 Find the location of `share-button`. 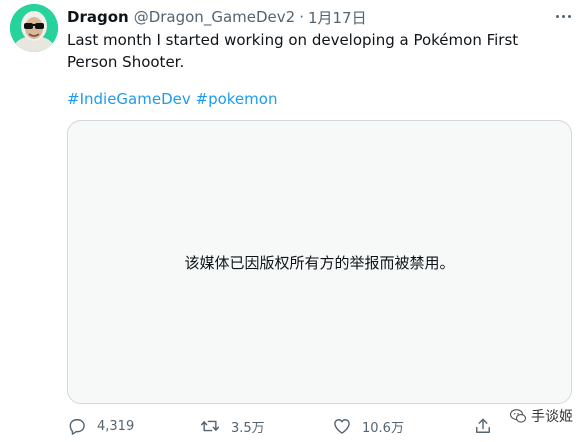

share-button is located at coordinates (483, 426).